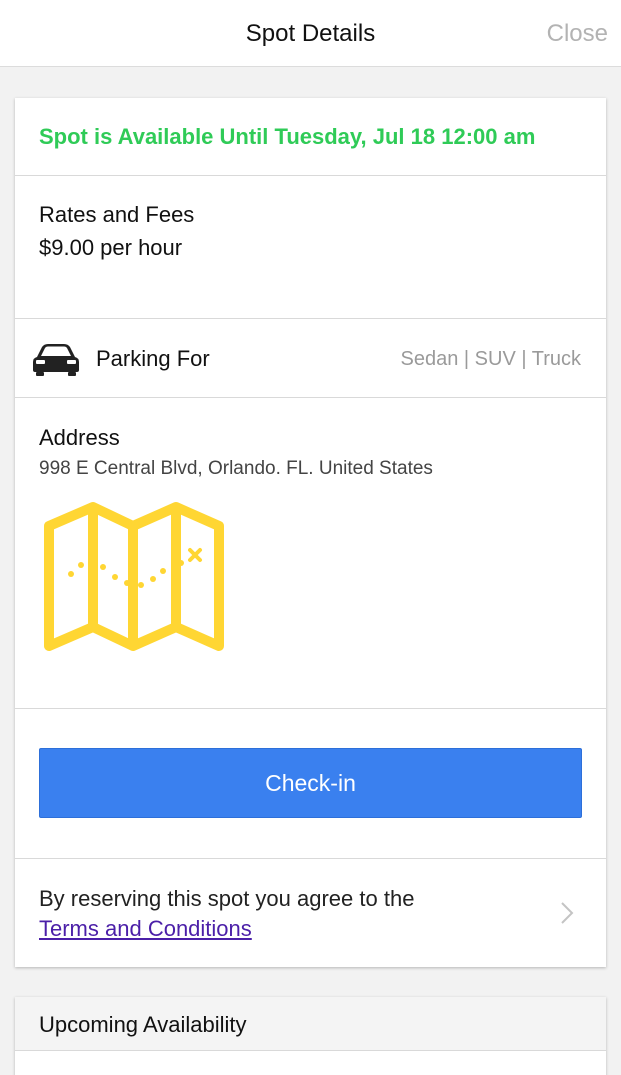 The height and width of the screenshot is (1075, 621). I want to click on upcoming-card: Upcoming Availability, so click(310, 1036).